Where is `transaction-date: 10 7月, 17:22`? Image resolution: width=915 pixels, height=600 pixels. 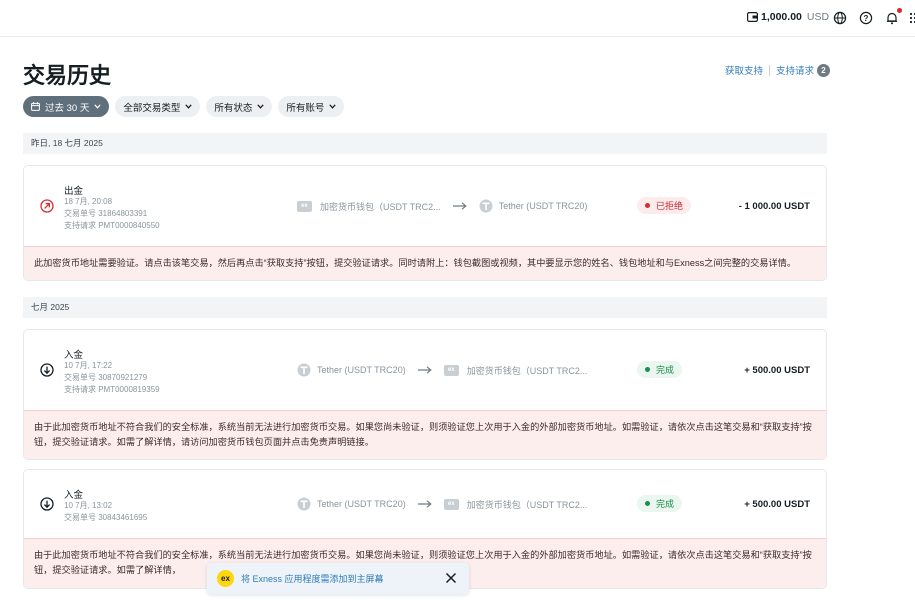 transaction-date: 10 7月, 17:22 is located at coordinates (88, 365).